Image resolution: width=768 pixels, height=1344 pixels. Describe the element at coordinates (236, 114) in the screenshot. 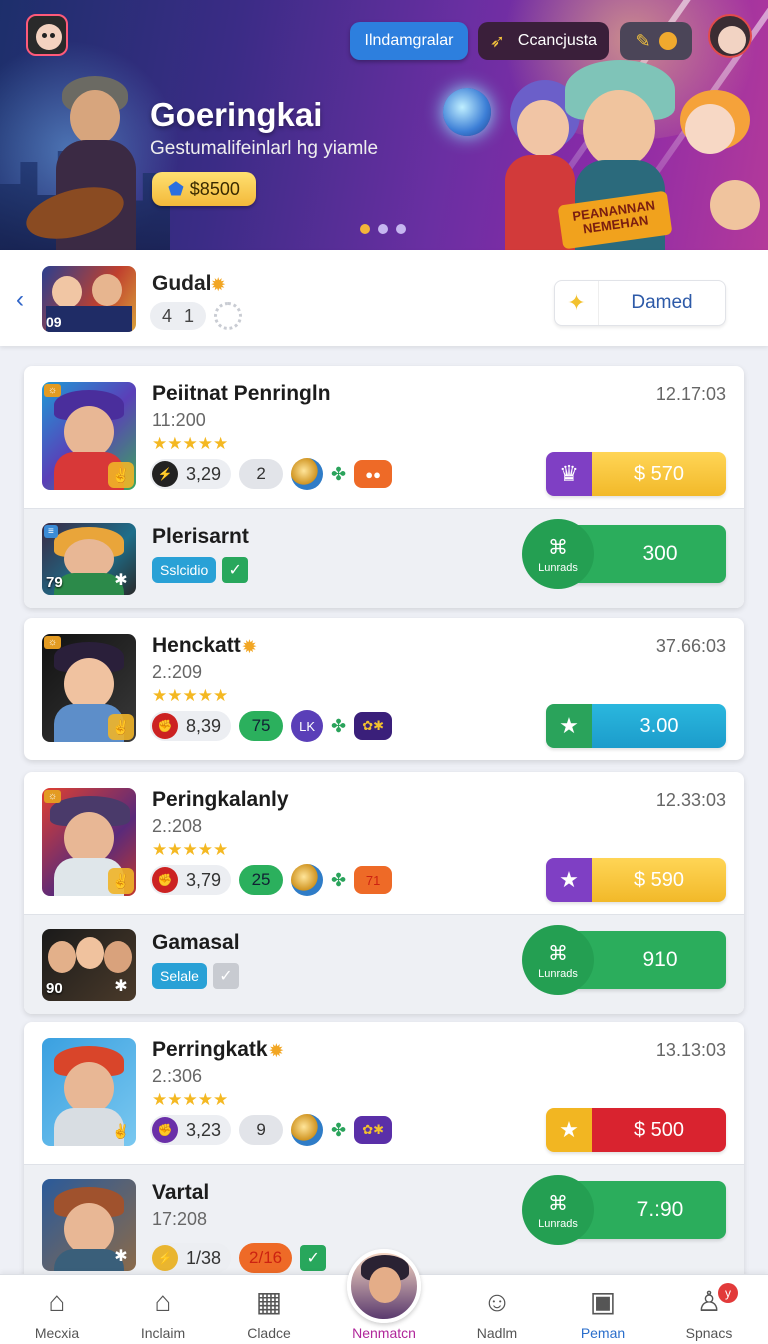

I see `hero-title: Goeringkai` at that location.